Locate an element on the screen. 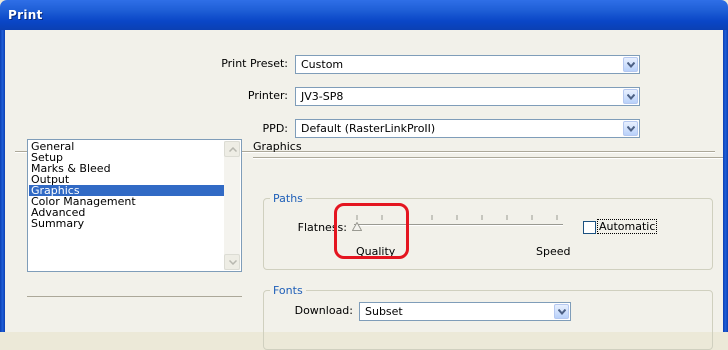 This screenshot has height=350, width=728. ppd-dropdown: Default (RasterLinkProII) is located at coordinates (467, 128).